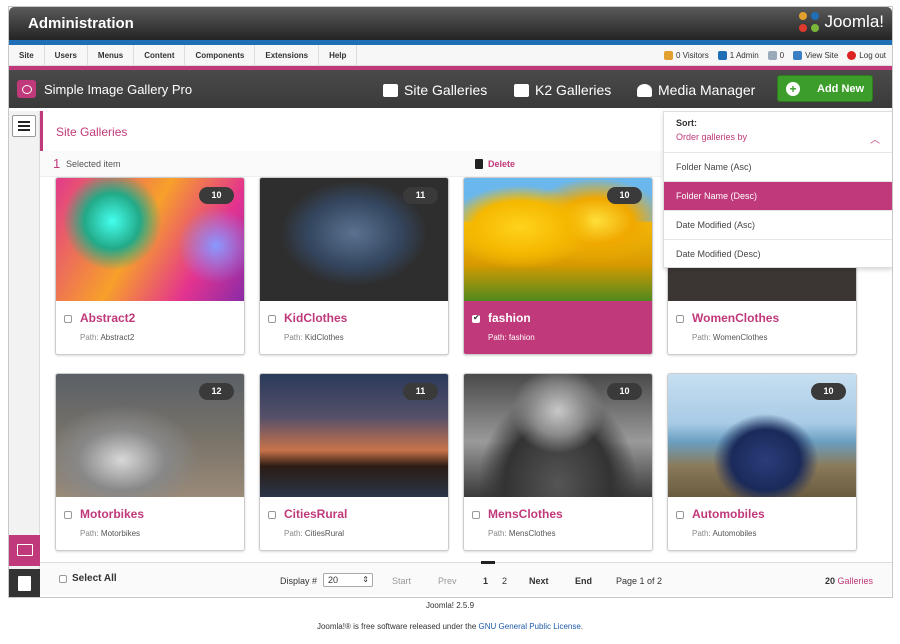  What do you see at coordinates (354, 266) in the screenshot?
I see `gallery-card: 11 KidClothes Path: KidClothes` at bounding box center [354, 266].